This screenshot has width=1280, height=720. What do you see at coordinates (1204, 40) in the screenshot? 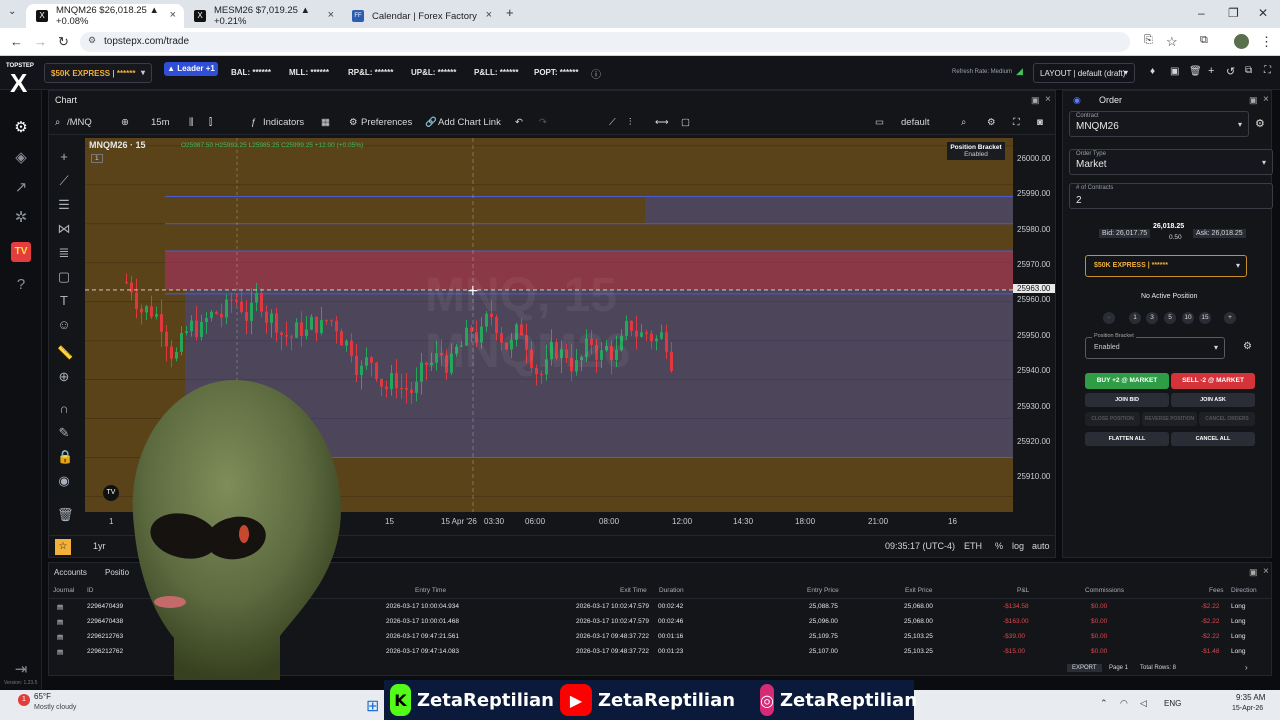
I see `extensions-icon: ⧉` at bounding box center [1204, 40].